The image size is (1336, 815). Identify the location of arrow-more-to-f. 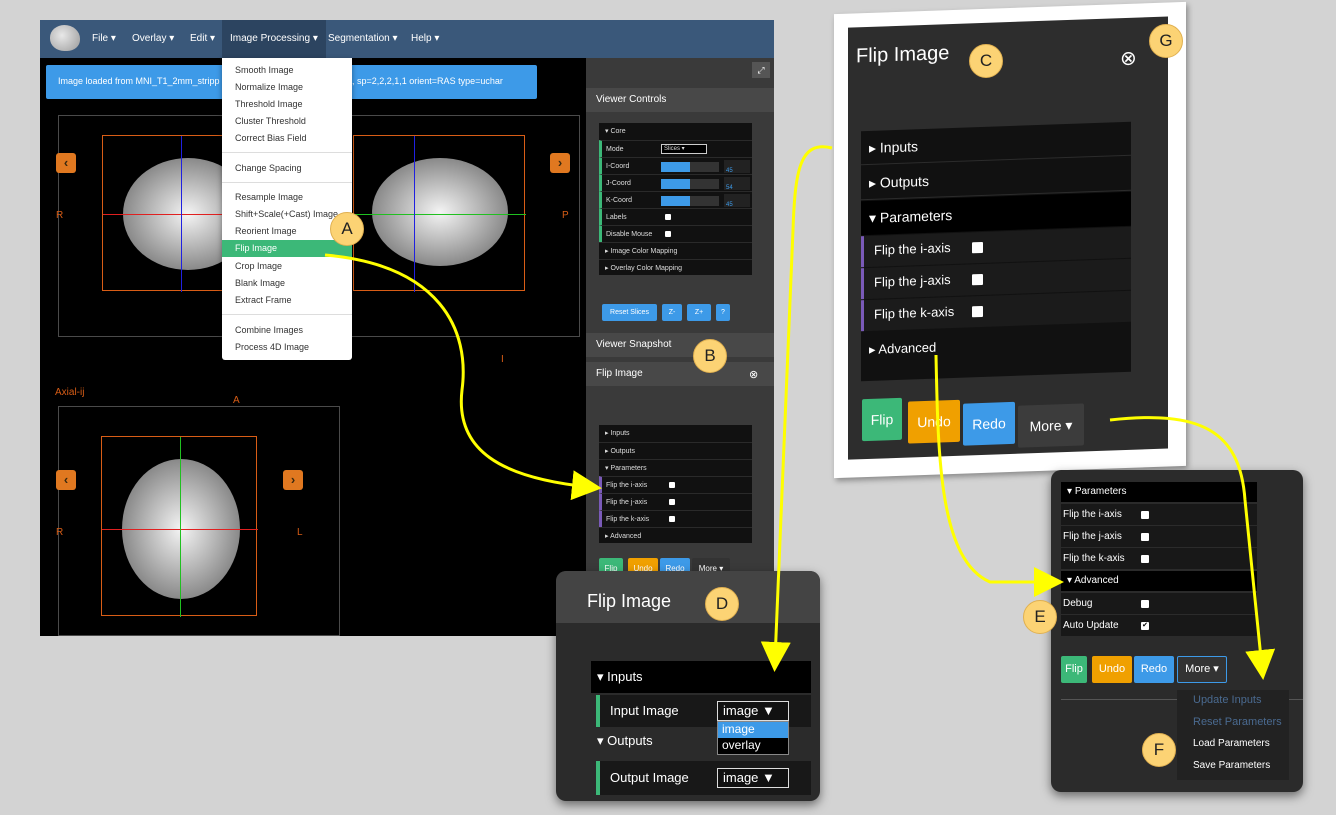
(1192, 548).